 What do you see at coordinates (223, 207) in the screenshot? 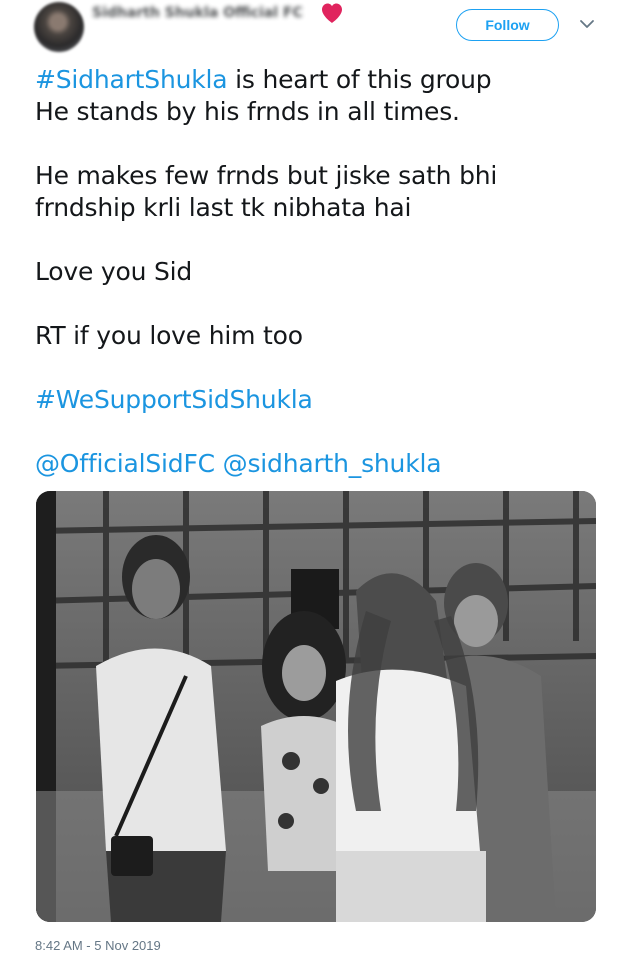
I see `tweet-line: frndship krli last tk nibhata hai` at bounding box center [223, 207].